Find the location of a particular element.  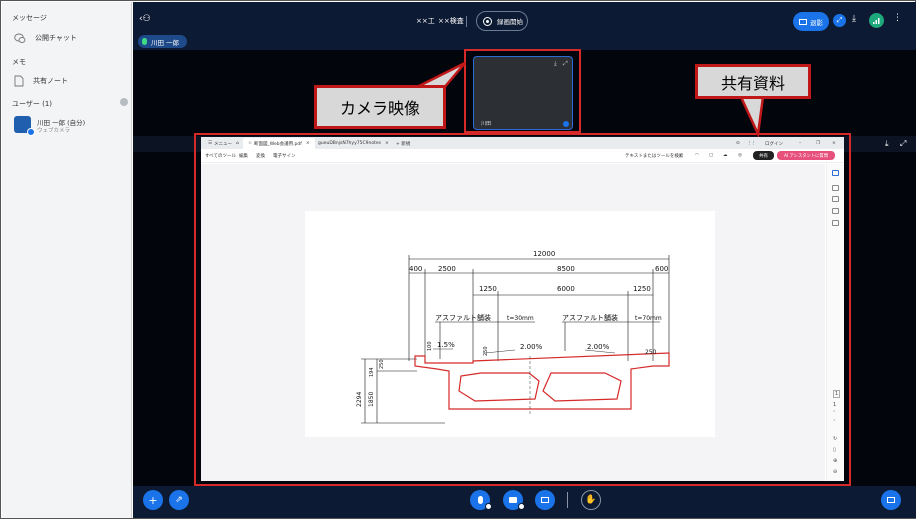

mic-indicator is located at coordinates (488, 506).